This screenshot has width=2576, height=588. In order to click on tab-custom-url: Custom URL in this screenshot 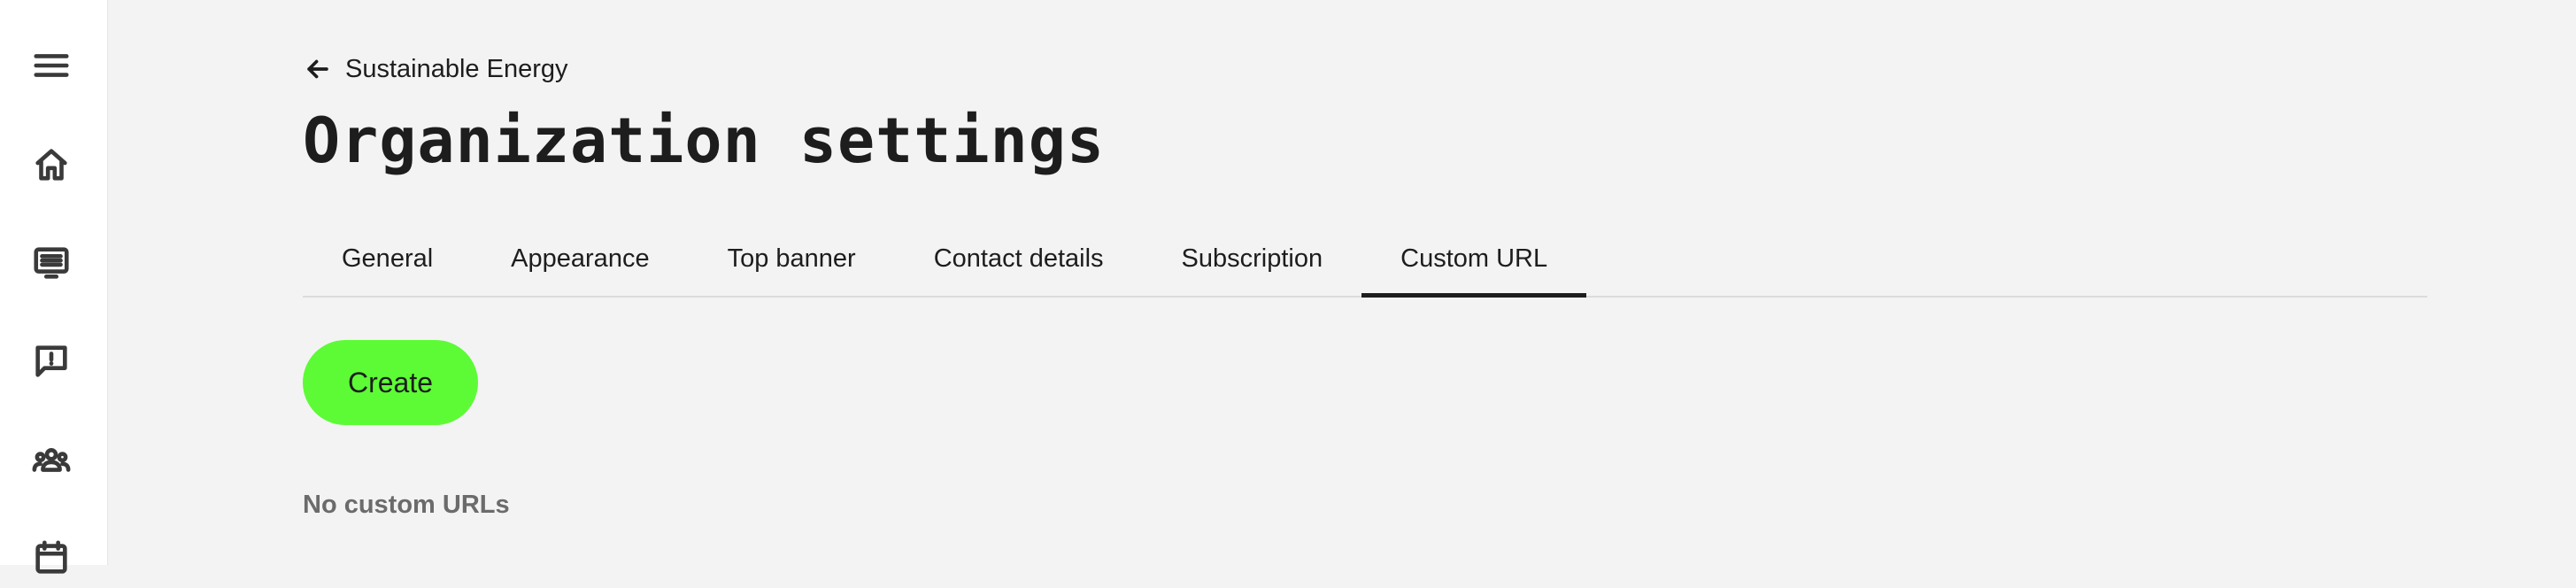, I will do `click(1474, 259)`.